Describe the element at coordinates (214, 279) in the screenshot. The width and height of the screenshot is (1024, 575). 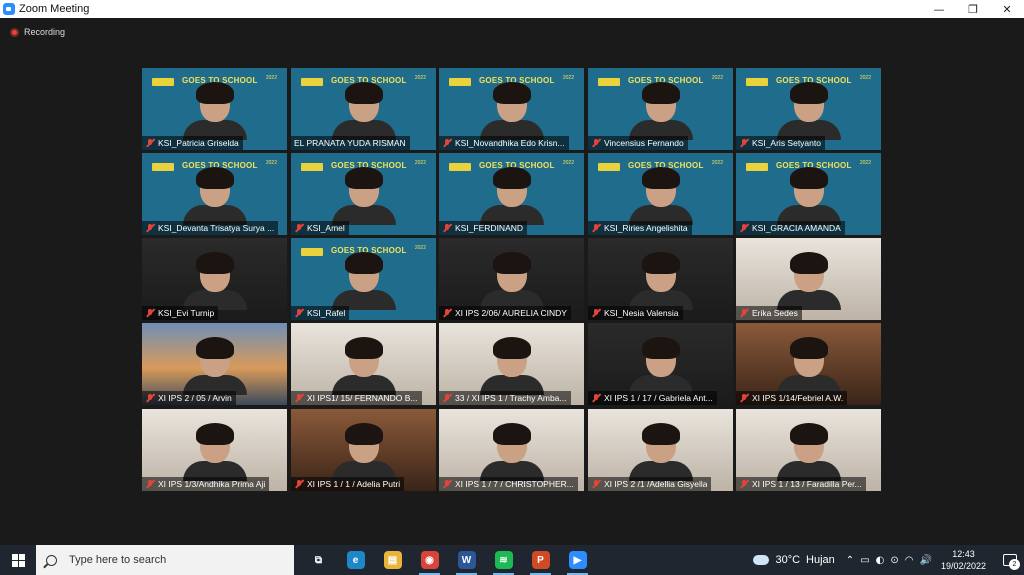
I see `participant-tile: KSI_Evi Turnip` at that location.